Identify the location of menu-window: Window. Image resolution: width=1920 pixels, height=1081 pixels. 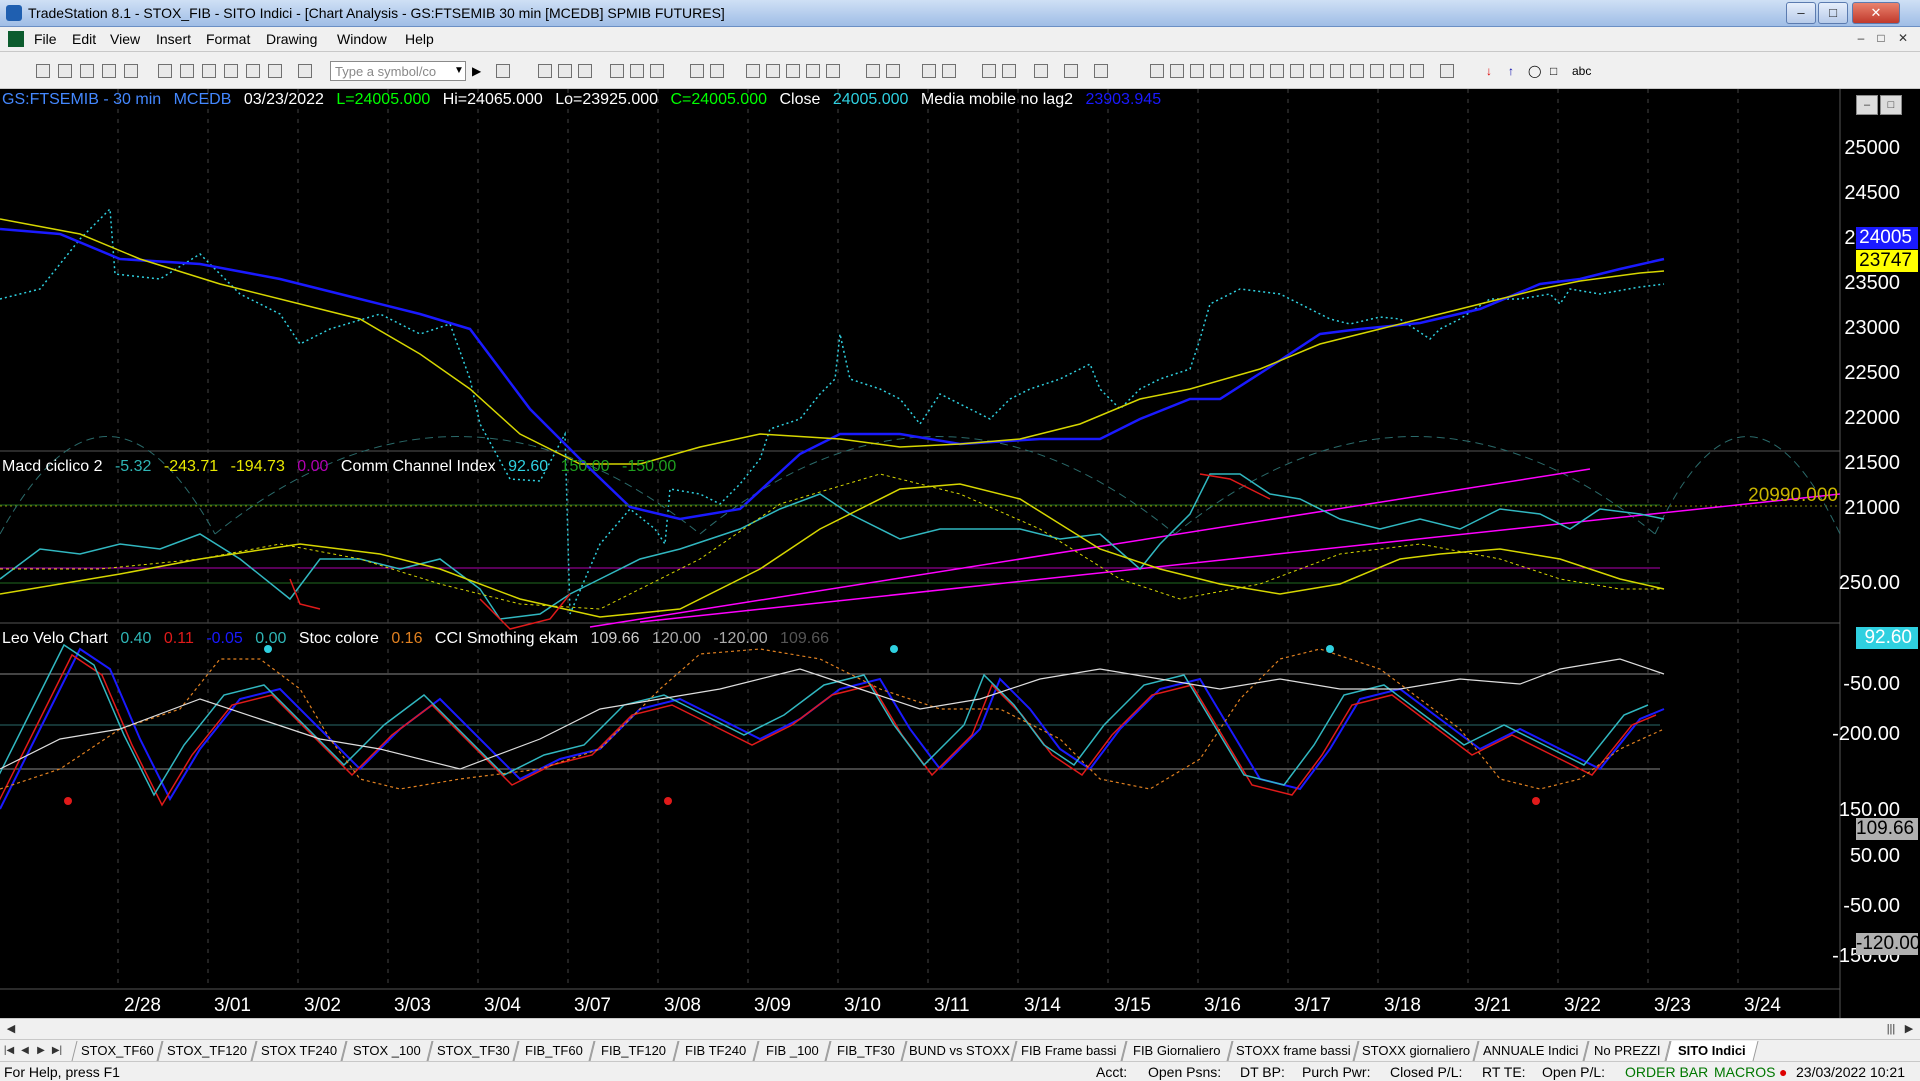
(362, 39).